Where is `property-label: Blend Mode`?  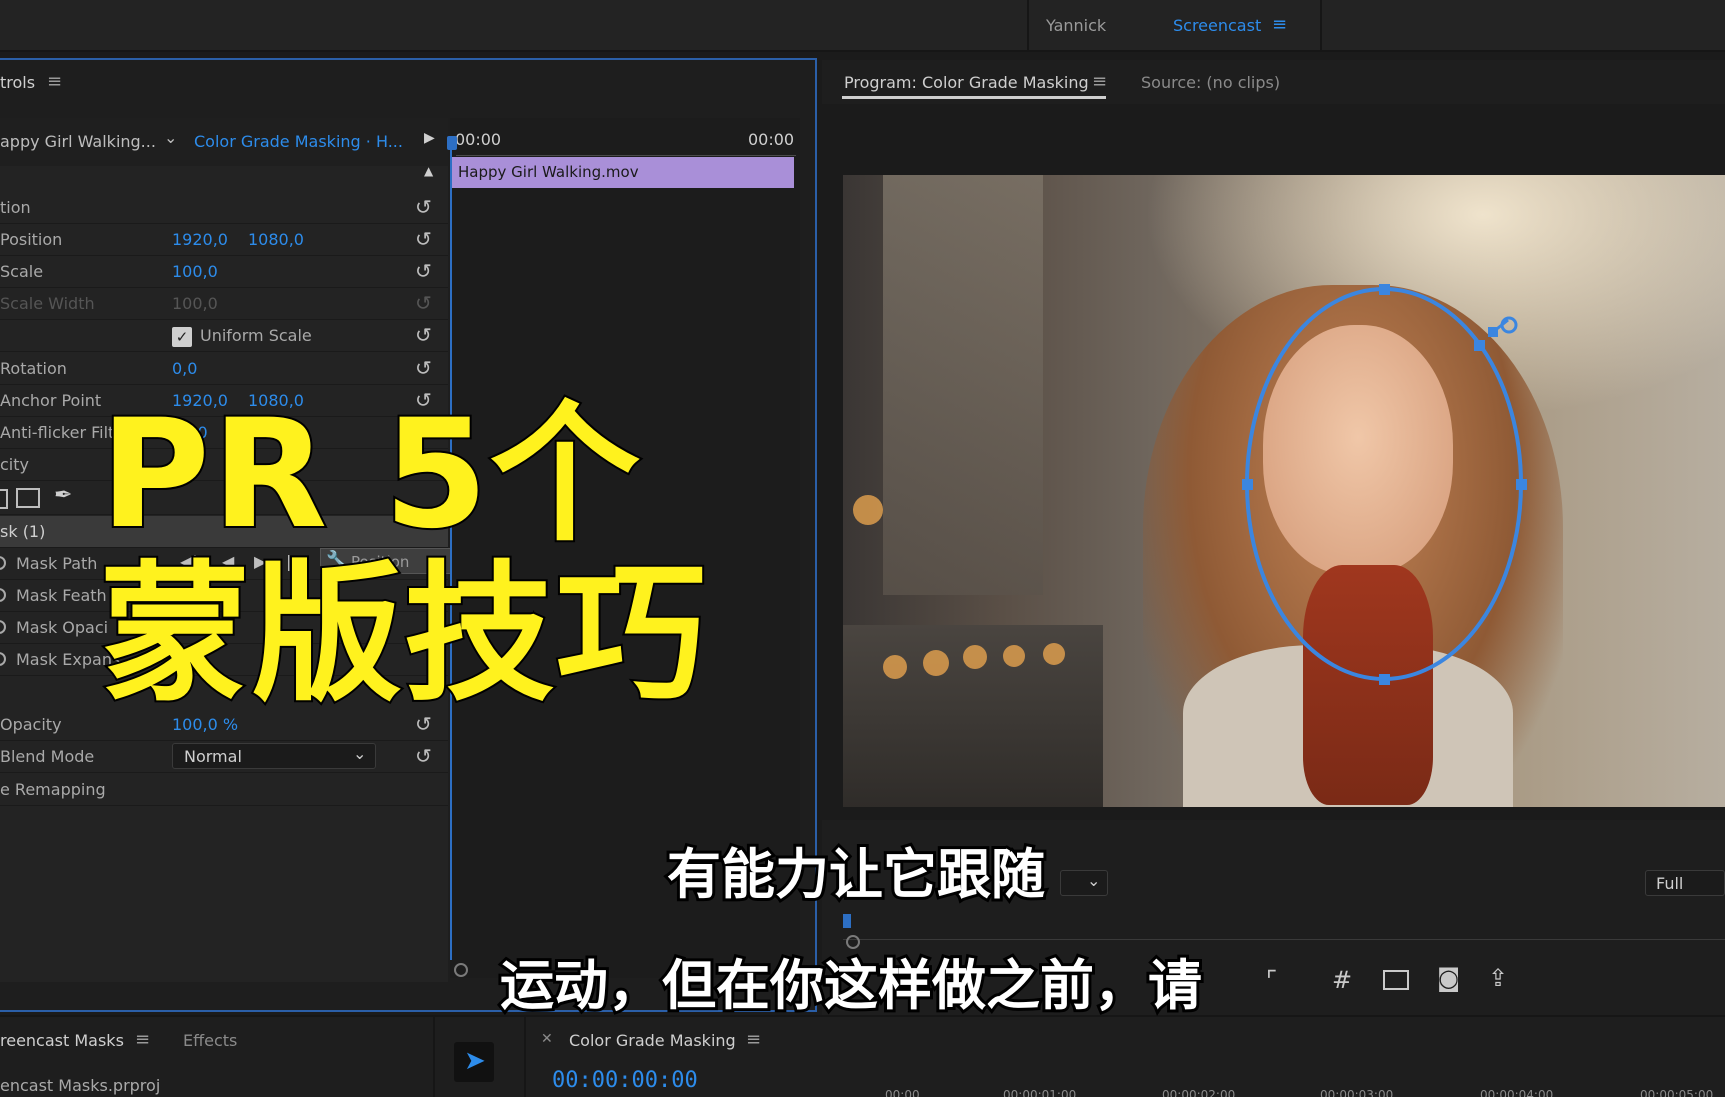 property-label: Blend Mode is located at coordinates (47, 756).